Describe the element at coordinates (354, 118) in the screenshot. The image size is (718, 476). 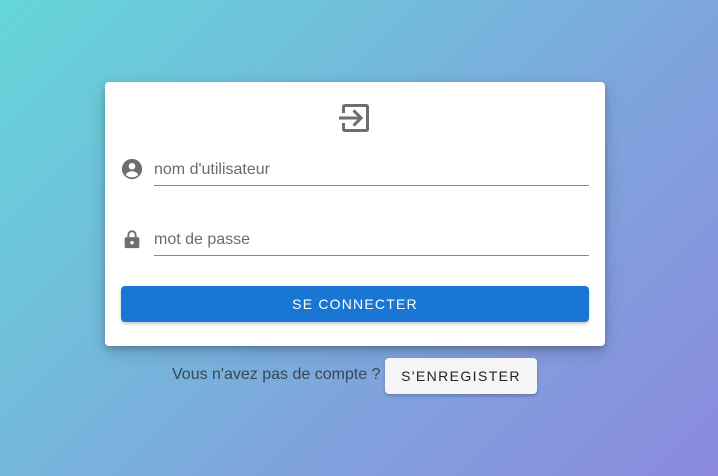
I see `login-icon` at that location.